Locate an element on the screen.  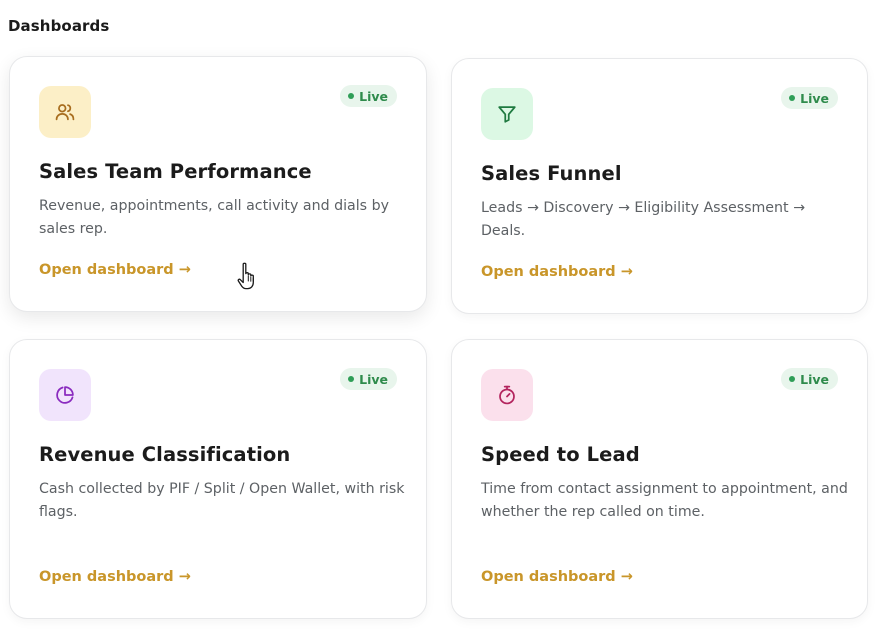
users-icon is located at coordinates (65, 112).